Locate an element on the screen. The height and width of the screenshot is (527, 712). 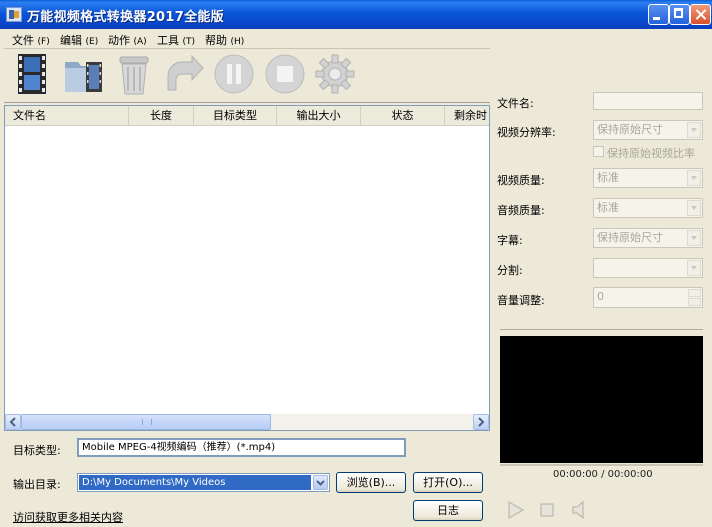
scroll-thumb is located at coordinates (146, 422).